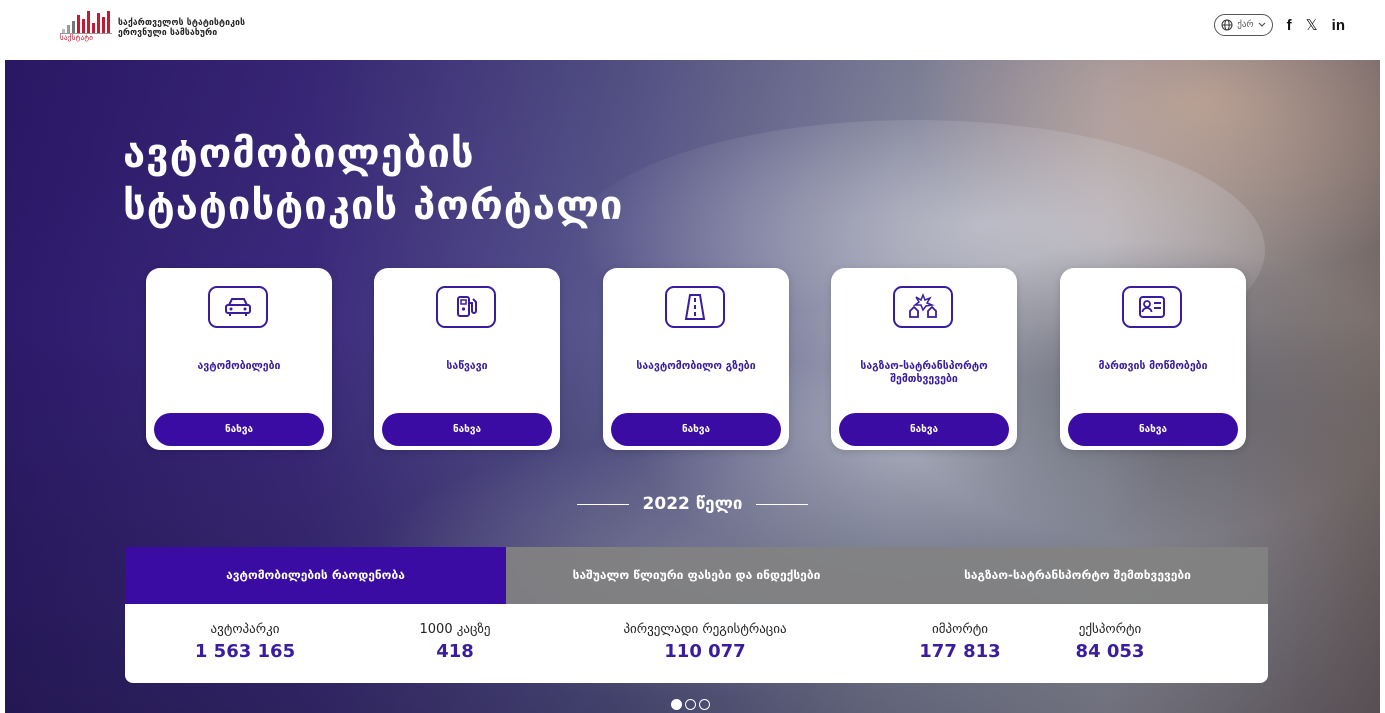  Describe the element at coordinates (466, 307) in the screenshot. I see `fuel-pump-icon` at that location.